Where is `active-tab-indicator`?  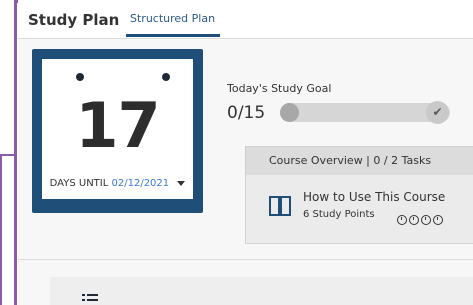 active-tab-indicator is located at coordinates (173, 35).